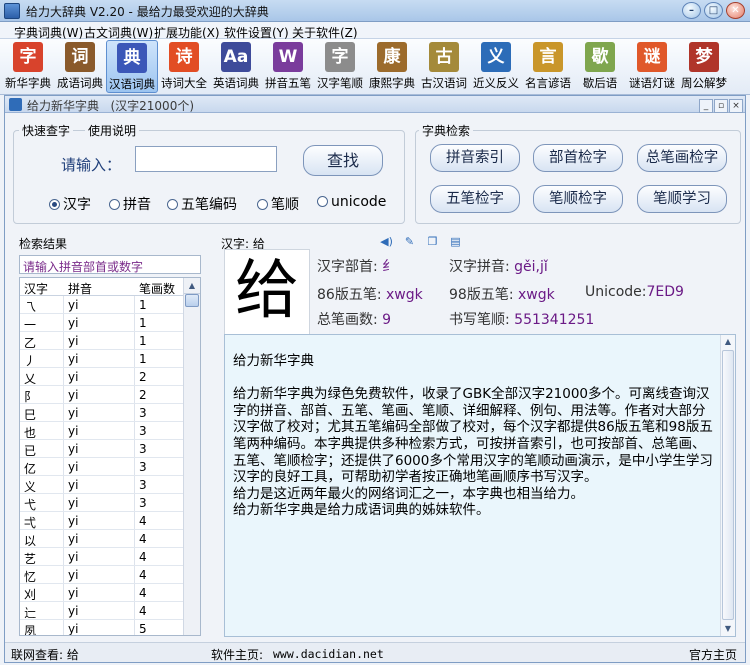  What do you see at coordinates (735, 10) in the screenshot?
I see `close-button: ✕` at bounding box center [735, 10].